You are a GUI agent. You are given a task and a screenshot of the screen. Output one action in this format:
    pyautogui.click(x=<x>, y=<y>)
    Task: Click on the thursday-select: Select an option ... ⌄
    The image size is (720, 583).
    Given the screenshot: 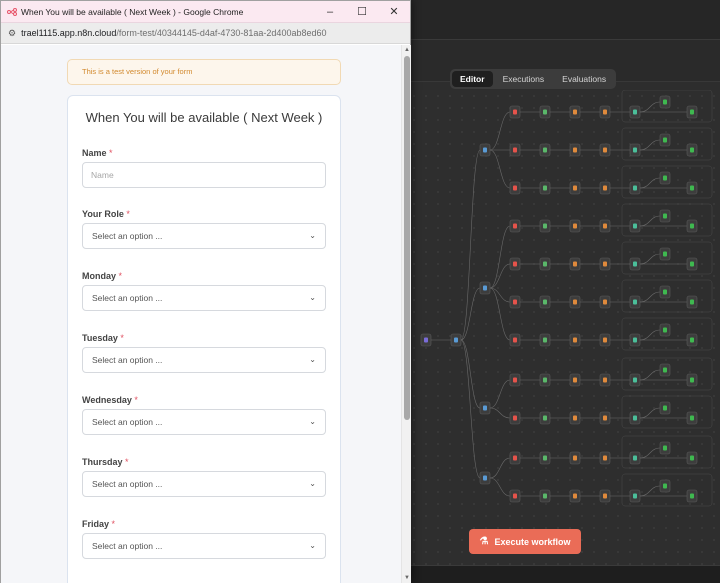 What is the action you would take?
    pyautogui.click(x=204, y=484)
    